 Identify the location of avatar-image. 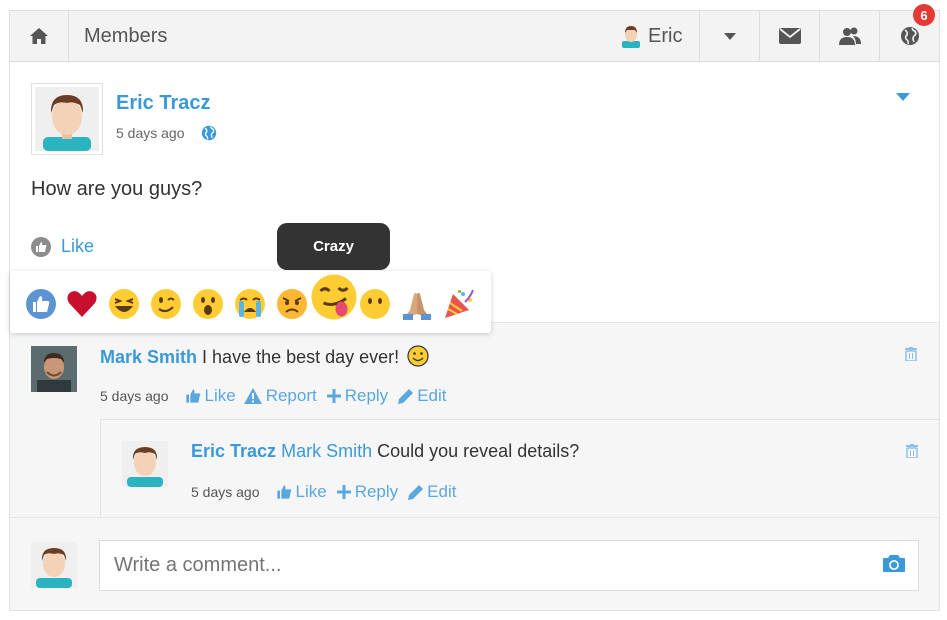
(67, 119).